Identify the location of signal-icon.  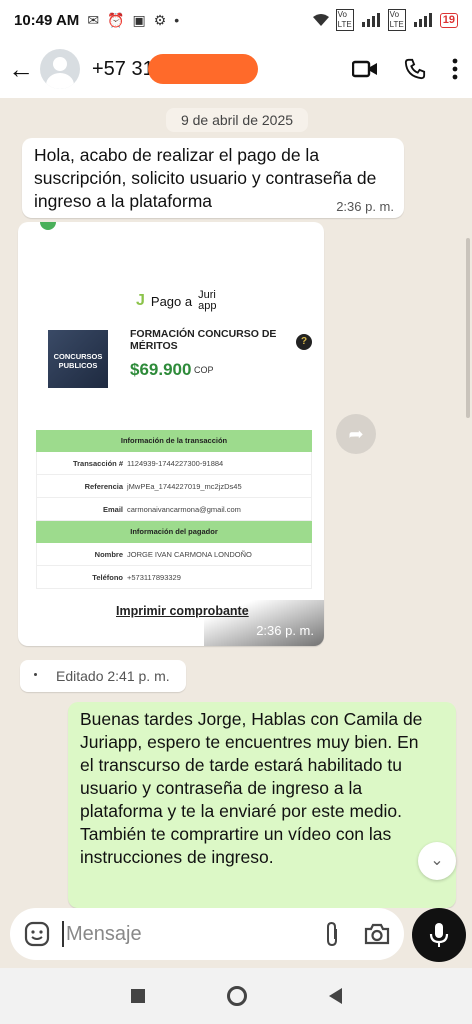
(370, 20).